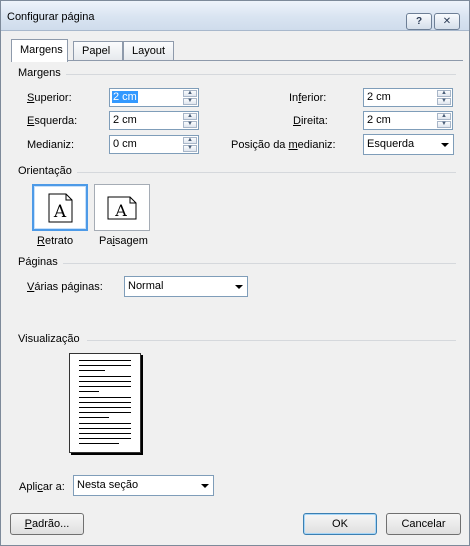 This screenshot has height=546, width=470. What do you see at coordinates (390, 144) in the screenshot?
I see `posicao-medianiz-value: Esquerda` at bounding box center [390, 144].